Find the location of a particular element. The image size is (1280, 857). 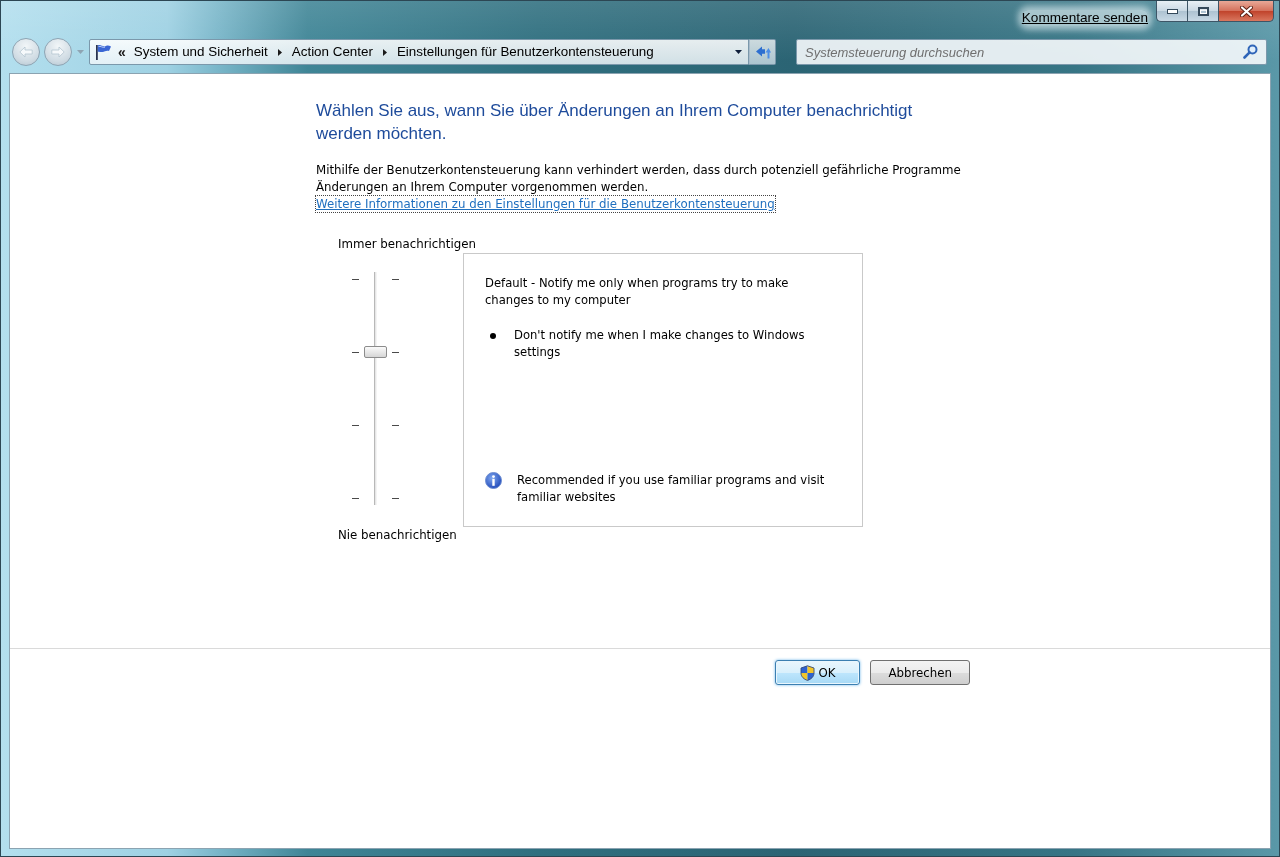

slider-label: Immer benachrichtigen is located at coordinates (407, 244).